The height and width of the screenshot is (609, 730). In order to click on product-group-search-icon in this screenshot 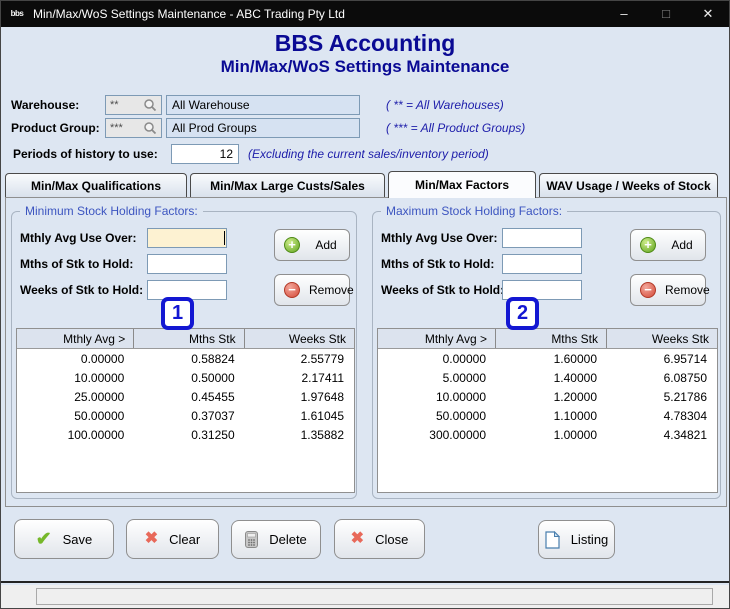, I will do `click(150, 128)`.